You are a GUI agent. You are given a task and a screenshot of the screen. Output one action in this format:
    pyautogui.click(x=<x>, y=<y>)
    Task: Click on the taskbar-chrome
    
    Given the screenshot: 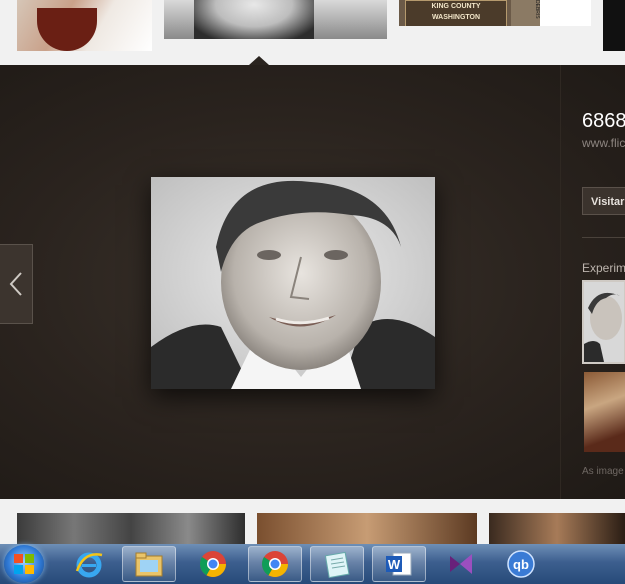 What is the action you would take?
    pyautogui.click(x=213, y=564)
    